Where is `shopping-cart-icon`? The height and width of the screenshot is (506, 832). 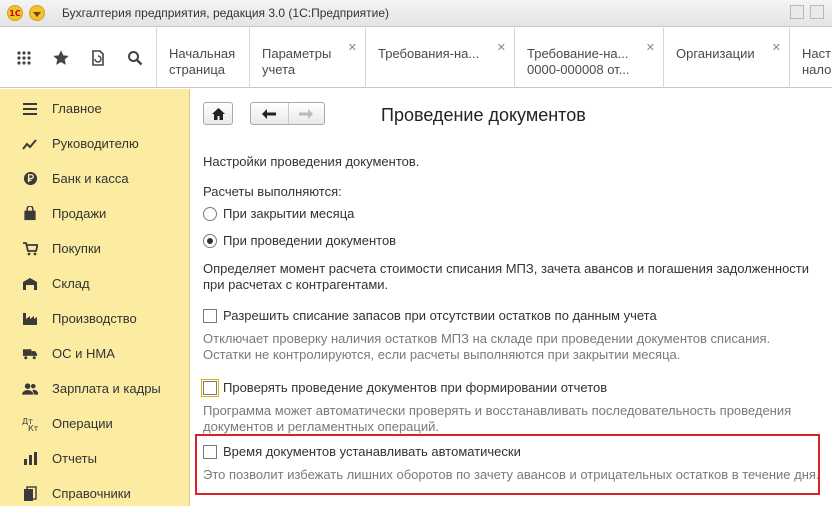 shopping-cart-icon is located at coordinates (30, 249).